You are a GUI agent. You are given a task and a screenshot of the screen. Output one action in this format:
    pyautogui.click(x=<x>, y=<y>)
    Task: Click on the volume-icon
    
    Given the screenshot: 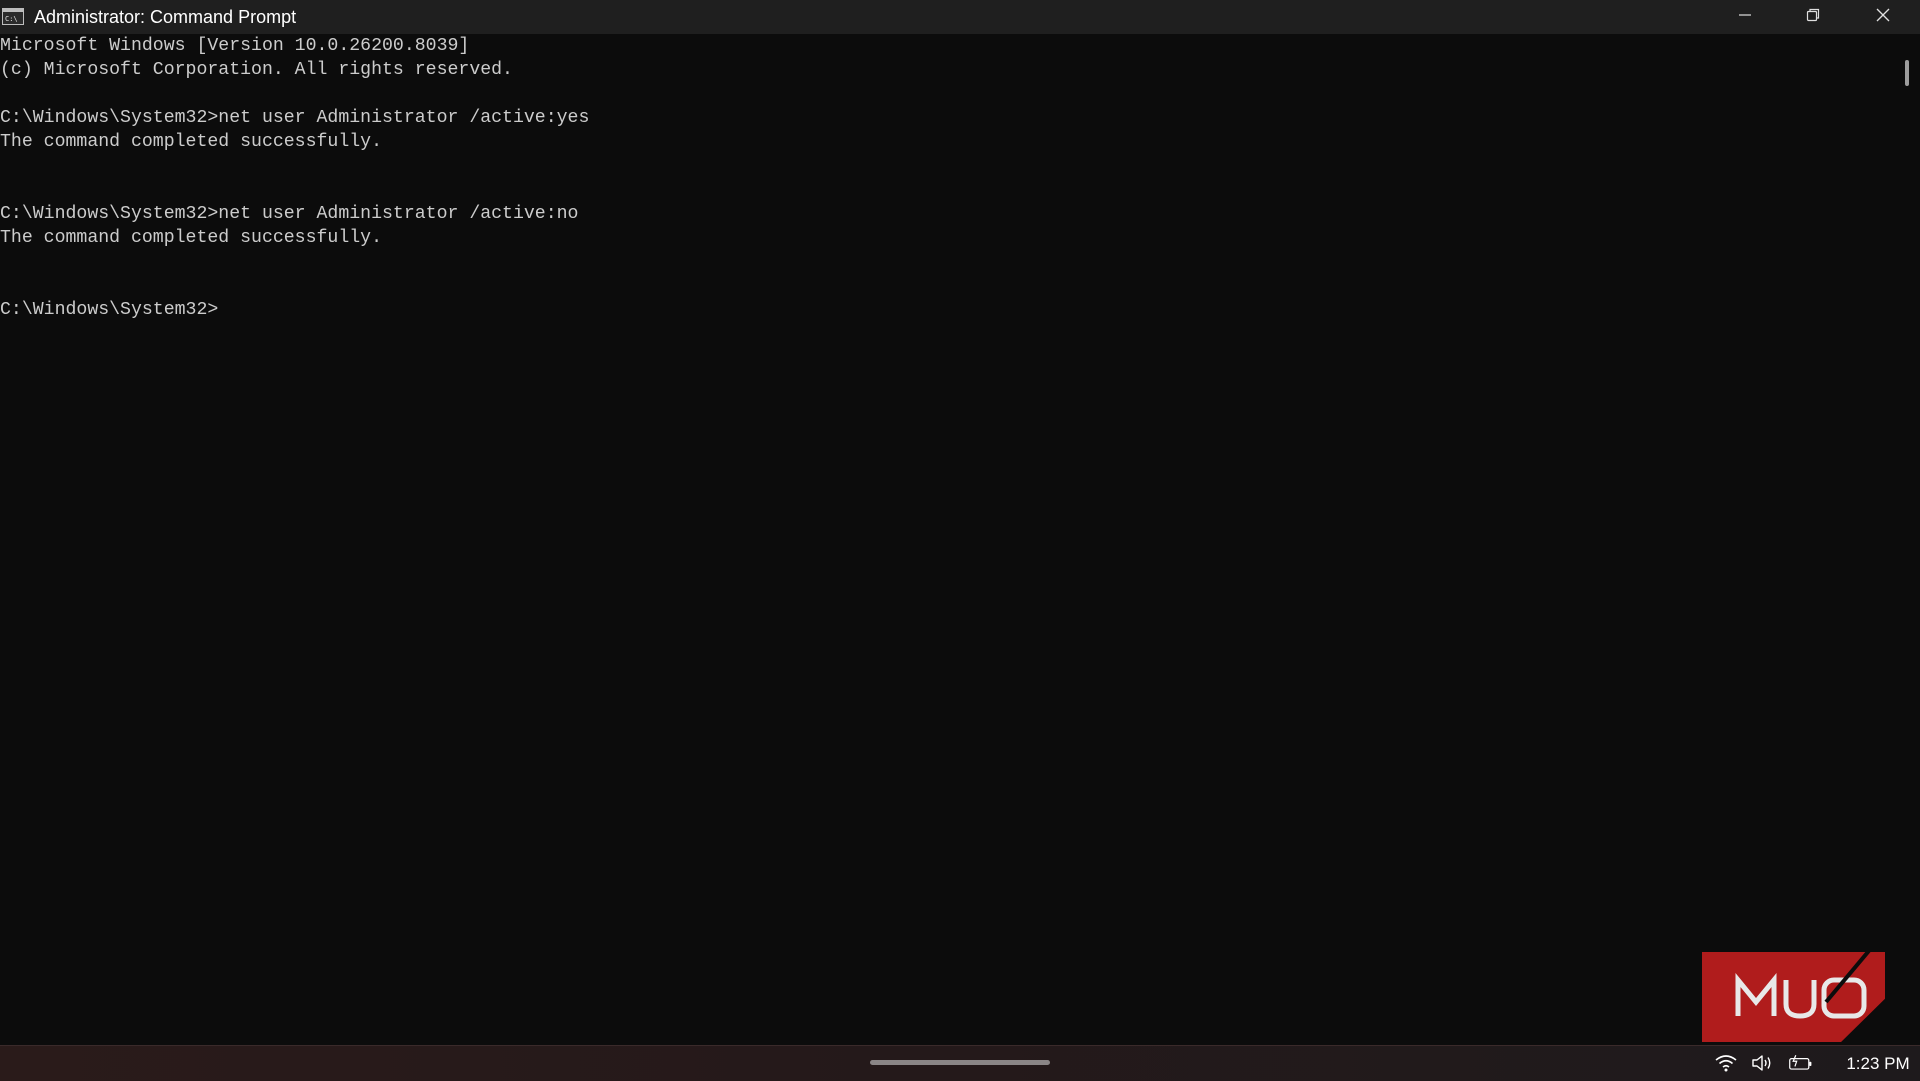 What is the action you would take?
    pyautogui.click(x=1762, y=1063)
    